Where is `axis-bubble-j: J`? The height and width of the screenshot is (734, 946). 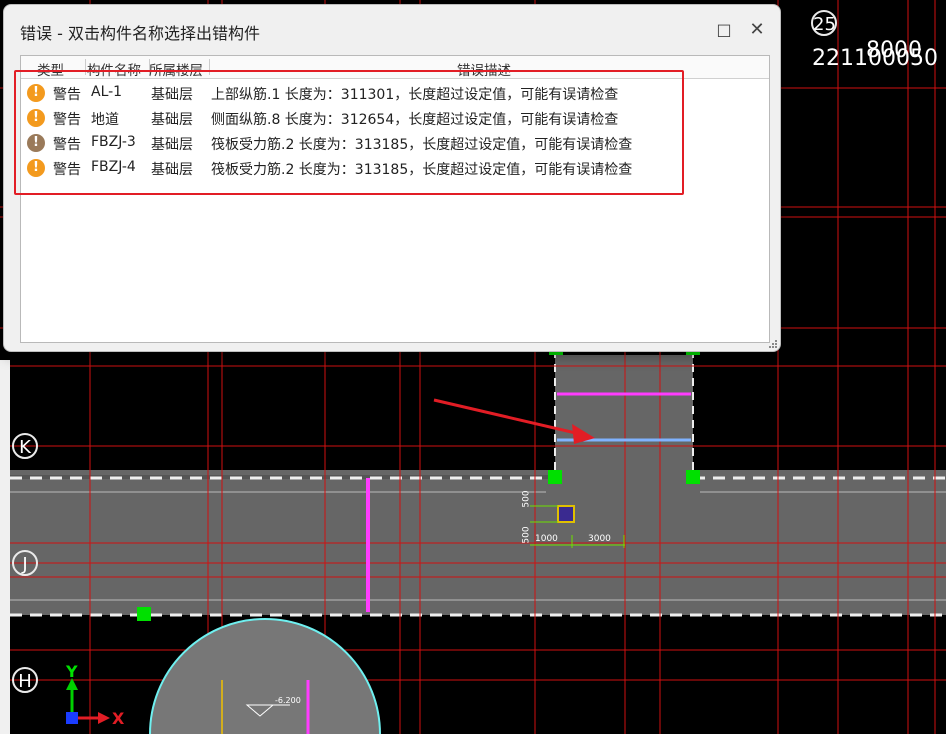 axis-bubble-j: J is located at coordinates (25, 563).